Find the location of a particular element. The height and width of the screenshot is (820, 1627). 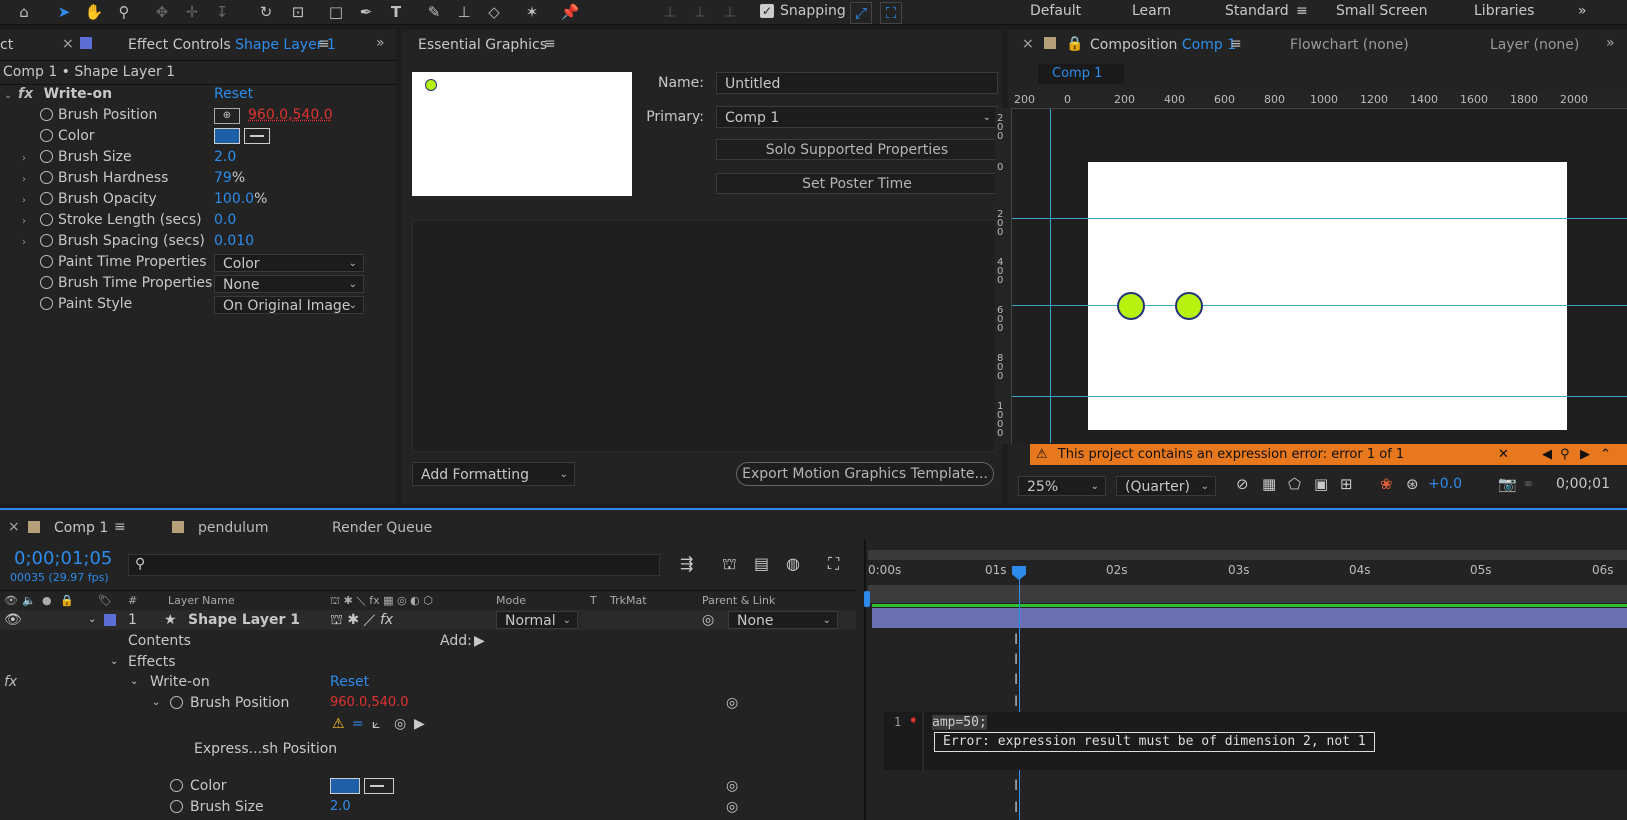

snapping-checkbox: ✓ is located at coordinates (767, 11).